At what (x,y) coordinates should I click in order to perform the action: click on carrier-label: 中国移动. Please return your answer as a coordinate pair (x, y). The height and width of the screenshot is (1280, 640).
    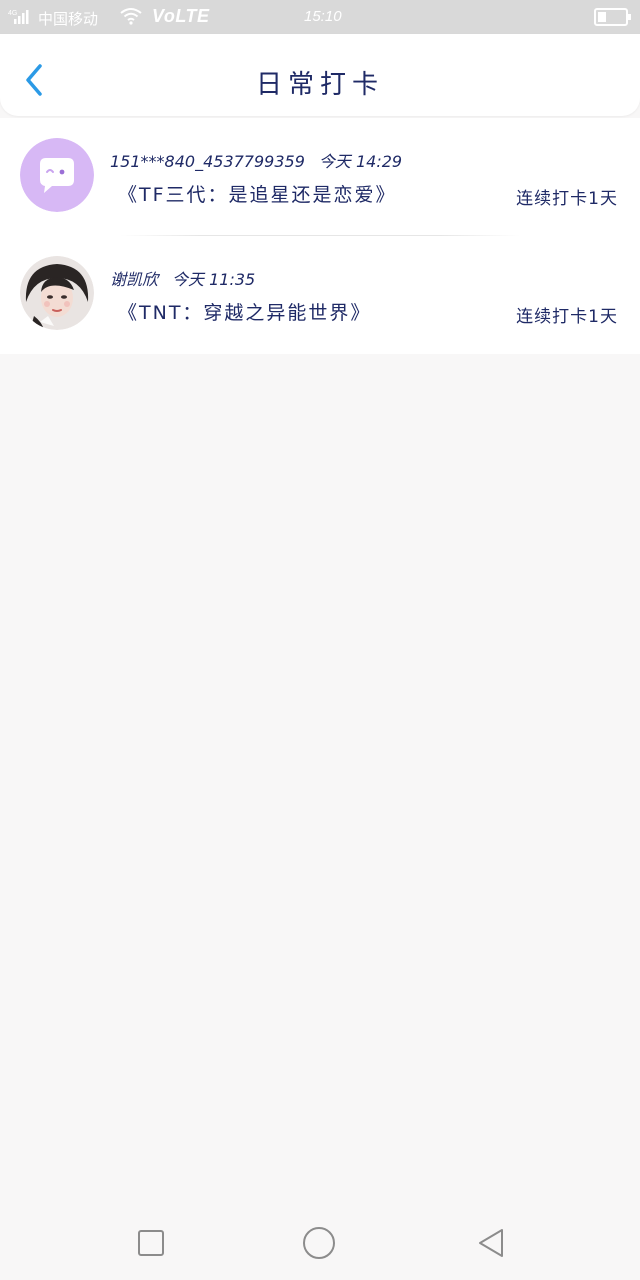
    Looking at the image, I should click on (68, 19).